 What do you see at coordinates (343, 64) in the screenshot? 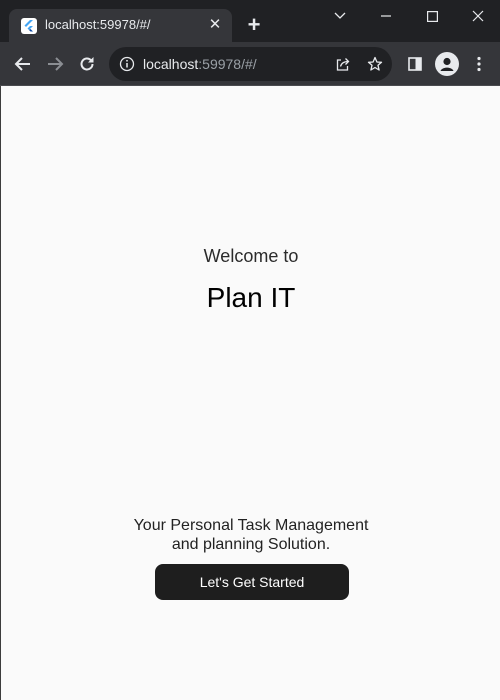
I see `share-icon` at bounding box center [343, 64].